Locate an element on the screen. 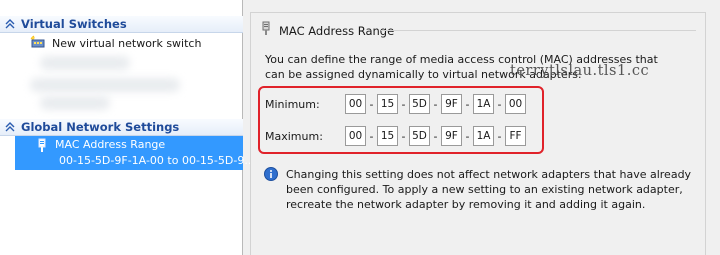 Image resolution: width=720 pixels, height=255 pixels. maximum-row: Maximum: 00- 15- 5D - 9F - 1A - FF is located at coordinates (395, 136).